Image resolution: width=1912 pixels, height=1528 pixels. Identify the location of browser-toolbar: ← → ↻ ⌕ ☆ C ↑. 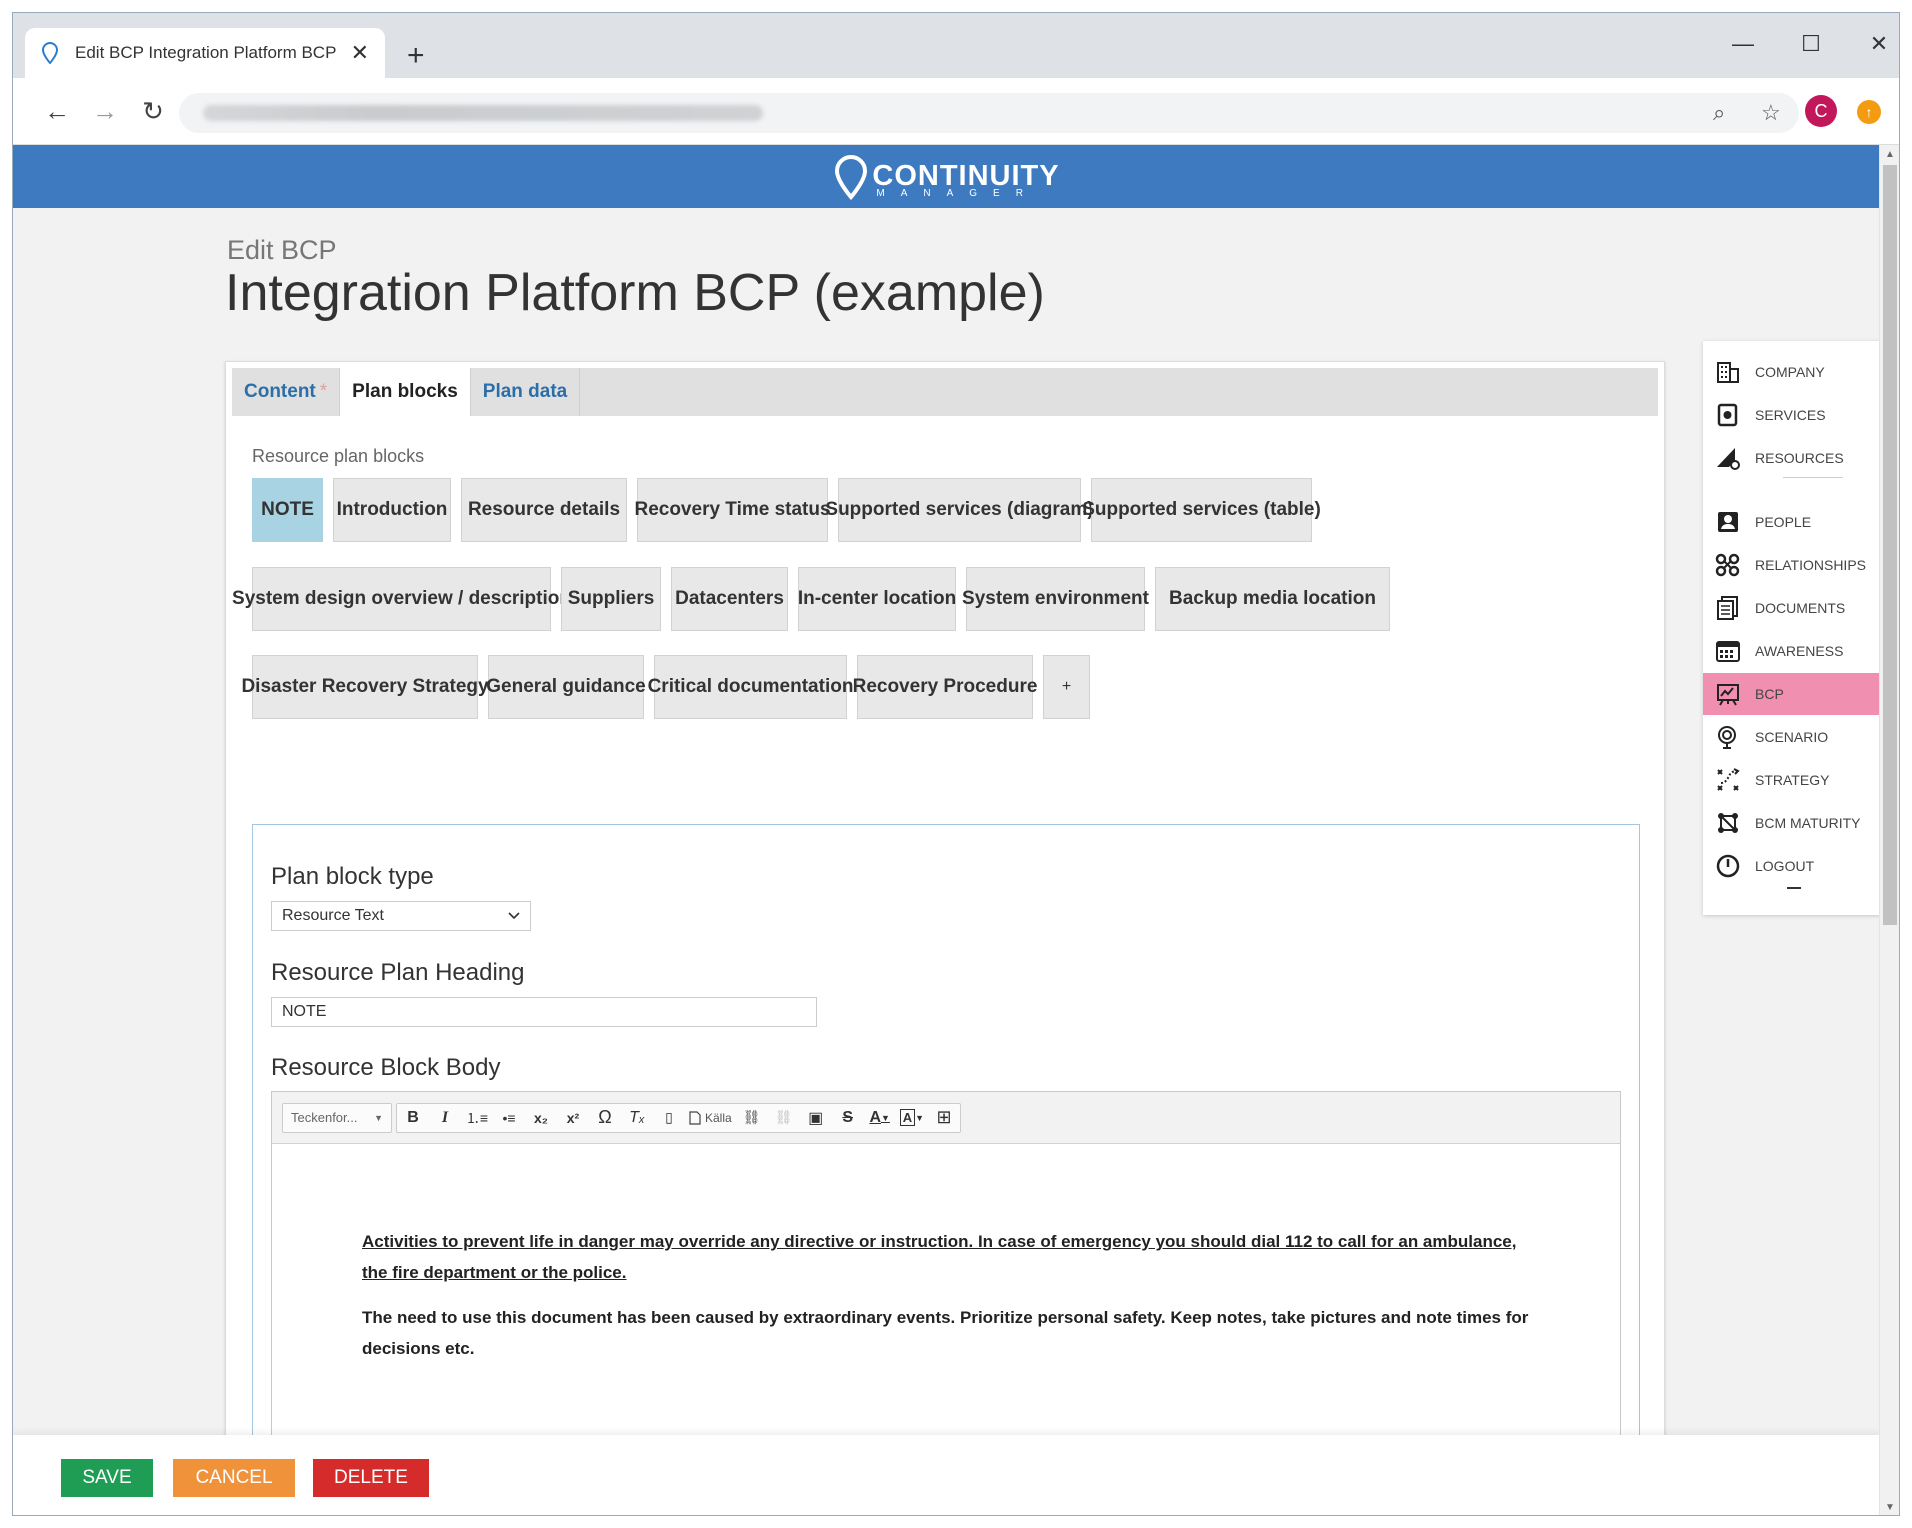
(956, 111).